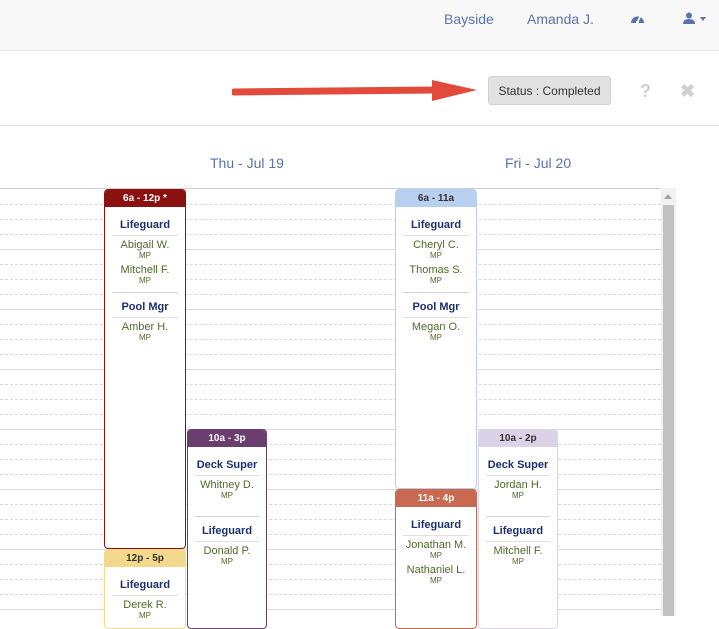 The width and height of the screenshot is (719, 629). What do you see at coordinates (668, 410) in the screenshot?
I see `scrollbar-thumb` at bounding box center [668, 410].